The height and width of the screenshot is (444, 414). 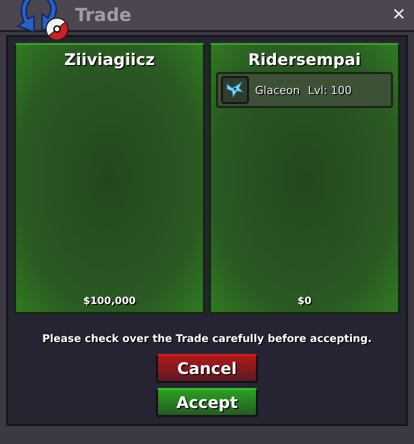 What do you see at coordinates (207, 368) in the screenshot?
I see `cancel-button: Cancel` at bounding box center [207, 368].